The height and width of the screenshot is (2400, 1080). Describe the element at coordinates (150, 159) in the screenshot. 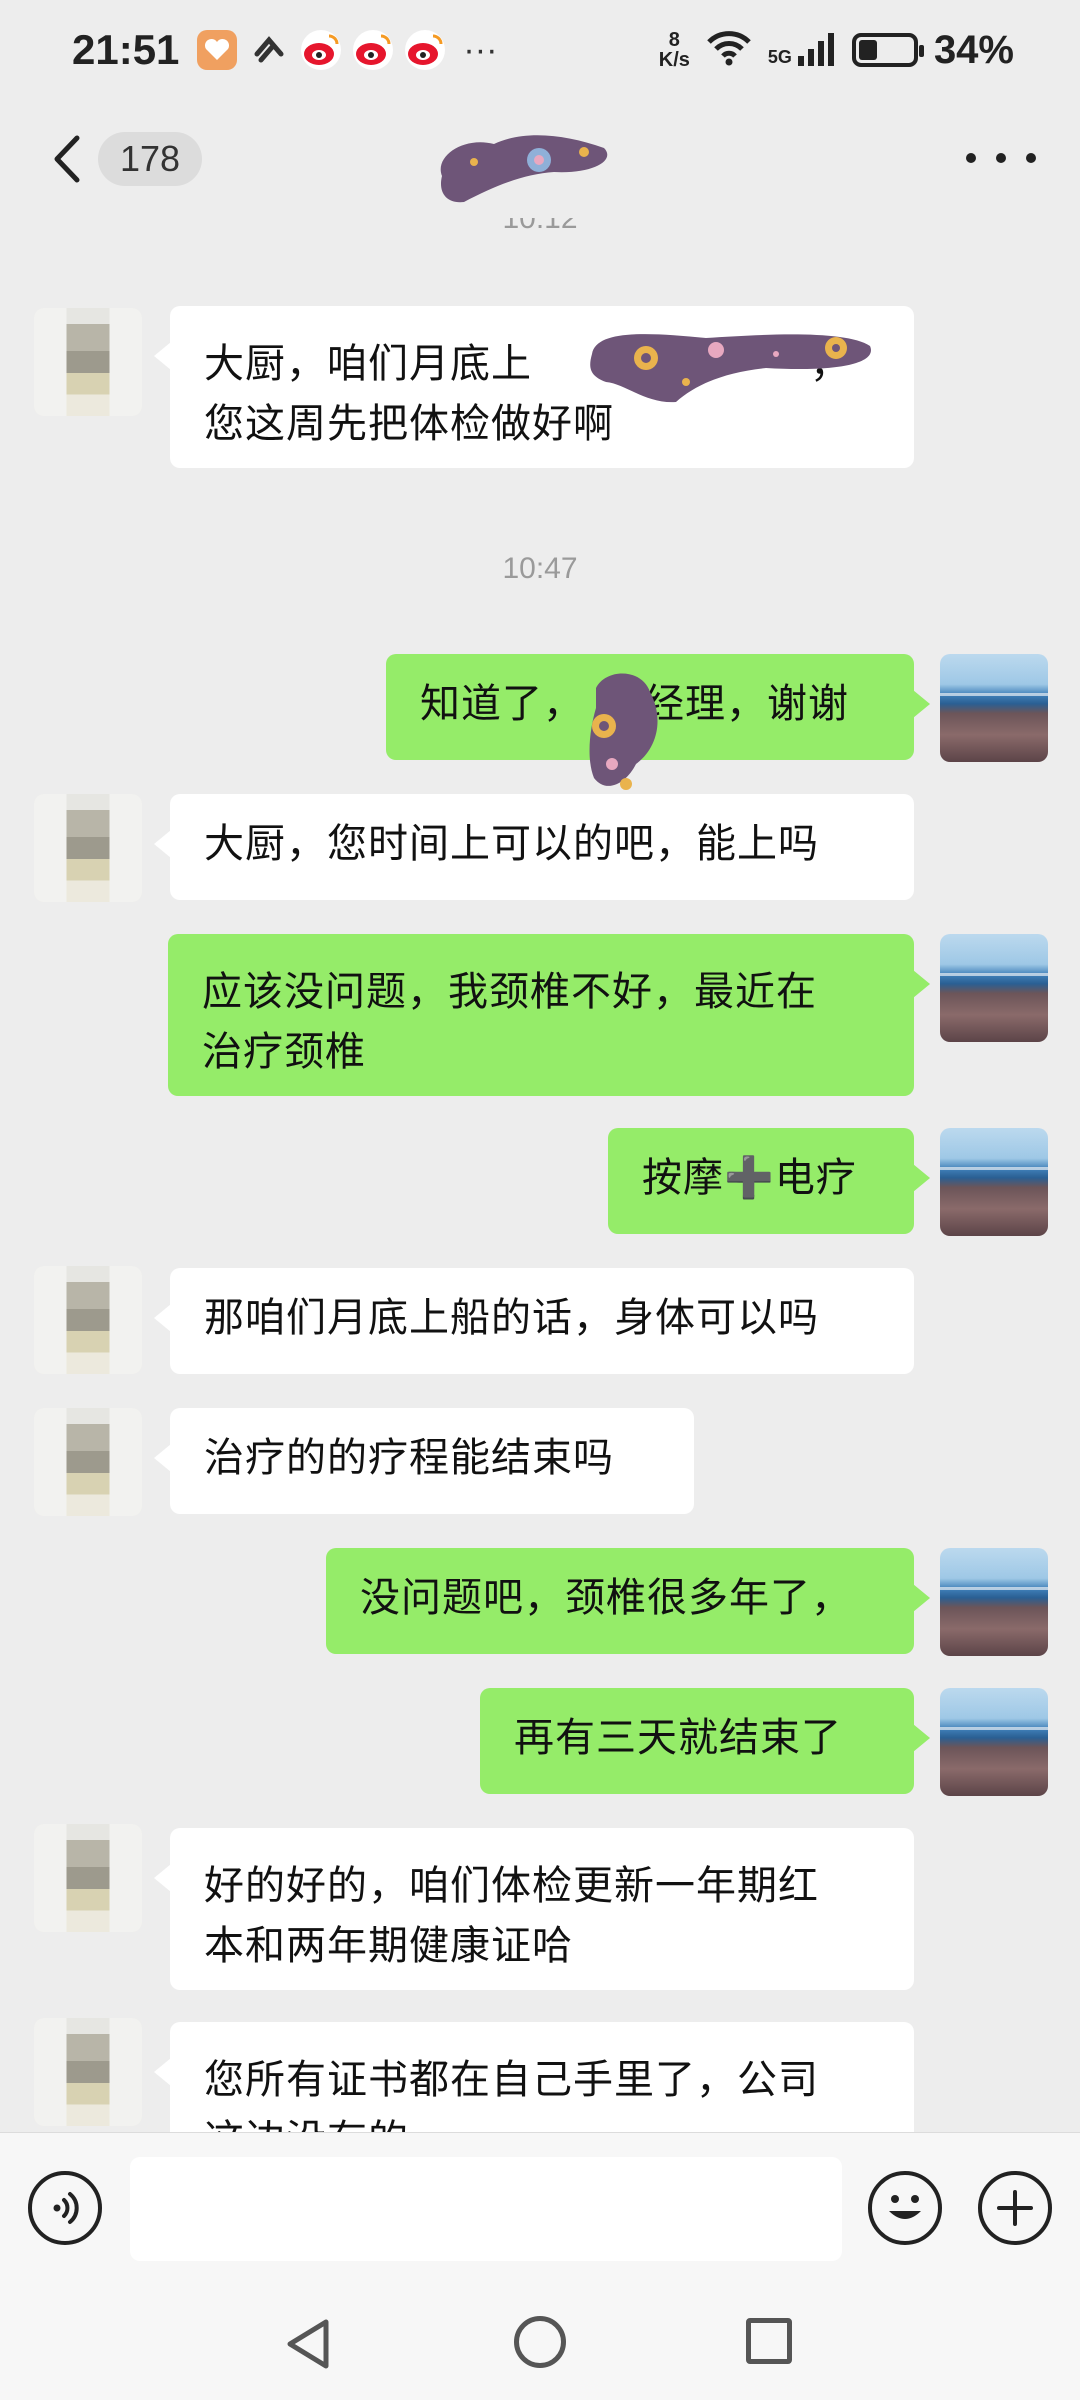

I see `unread-count-badge: 178` at that location.